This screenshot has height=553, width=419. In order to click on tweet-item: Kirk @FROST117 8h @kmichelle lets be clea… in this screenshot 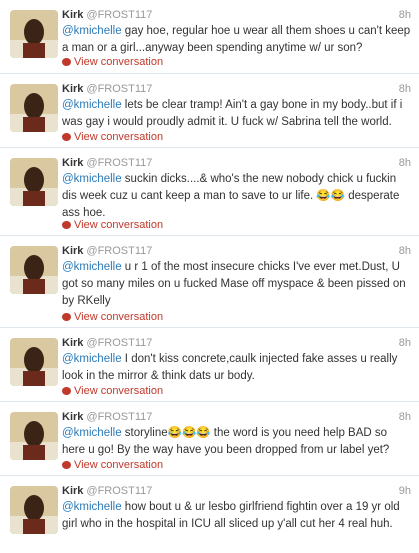, I will do `click(209, 111)`.